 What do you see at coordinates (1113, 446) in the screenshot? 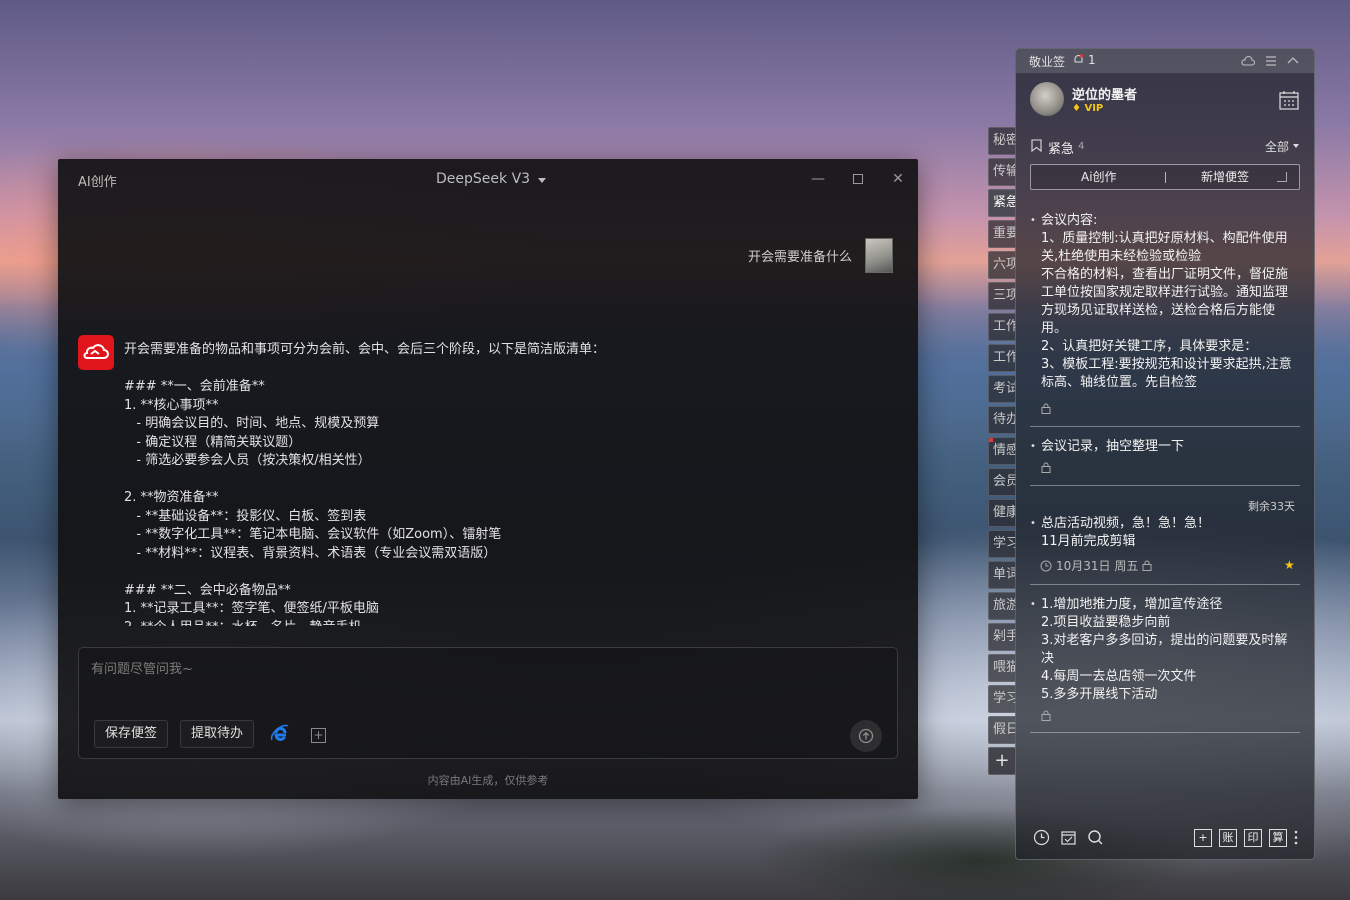
I see `note-line: 会议记录，抽空整理一下` at bounding box center [1113, 446].